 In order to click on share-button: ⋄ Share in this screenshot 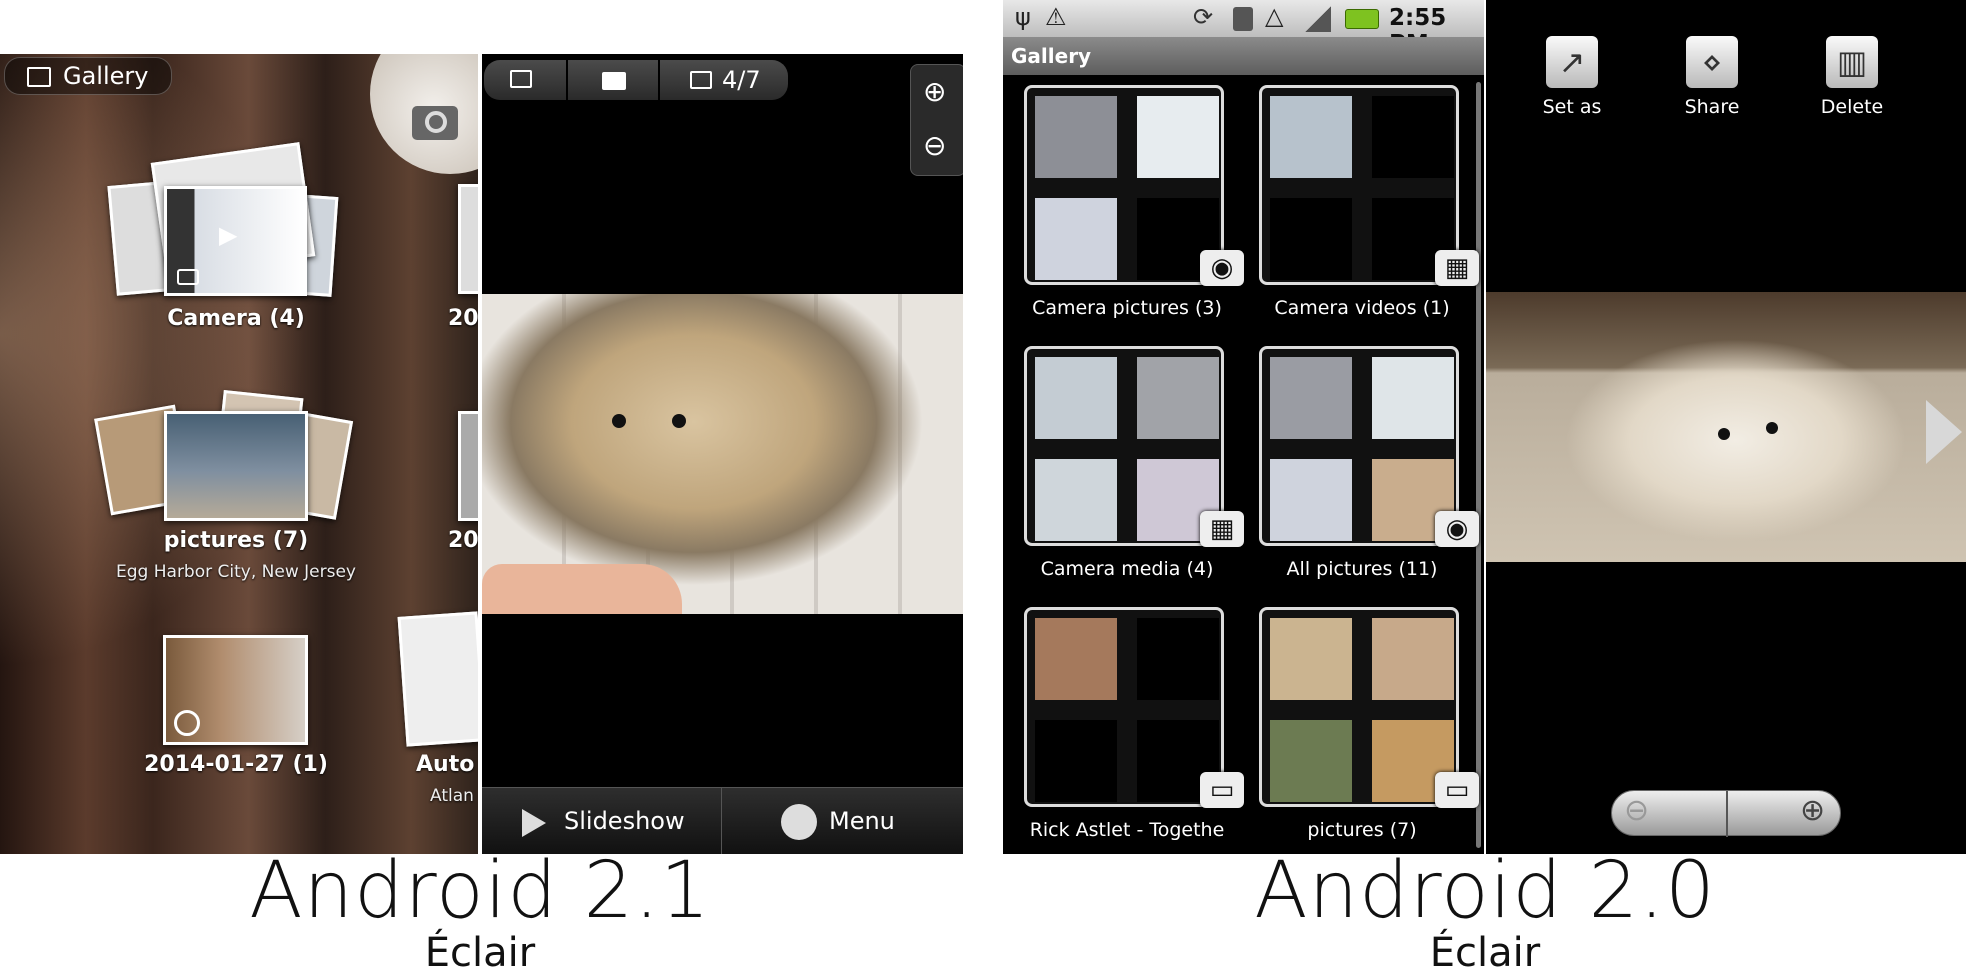, I will do `click(1712, 77)`.